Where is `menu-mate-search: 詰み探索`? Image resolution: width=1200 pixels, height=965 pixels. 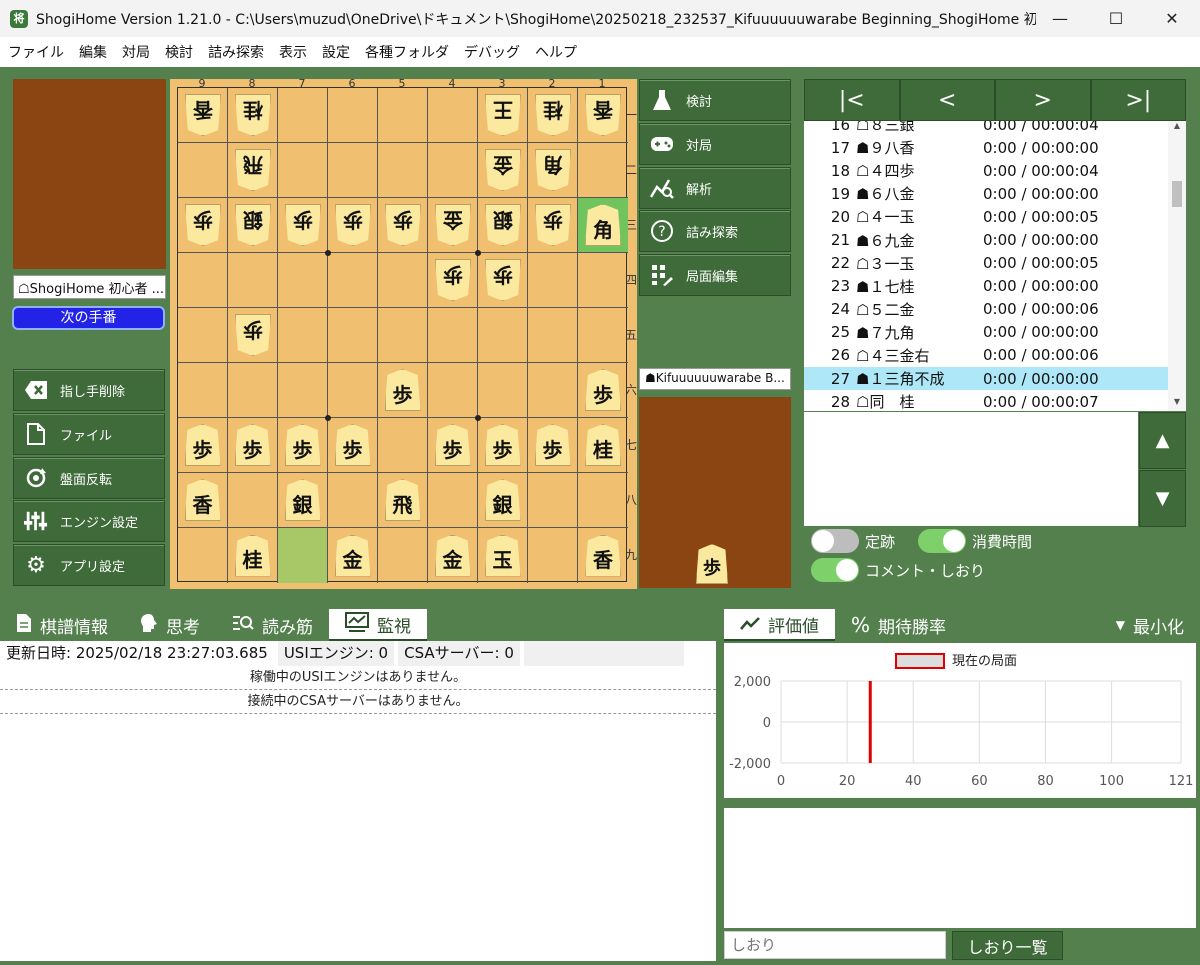
menu-mate-search: 詰み探索 is located at coordinates (236, 52).